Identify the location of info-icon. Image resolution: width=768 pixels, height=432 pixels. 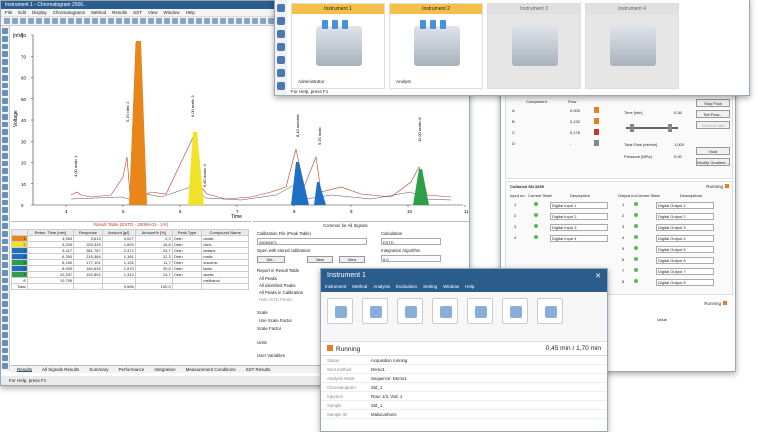
(281, 86).